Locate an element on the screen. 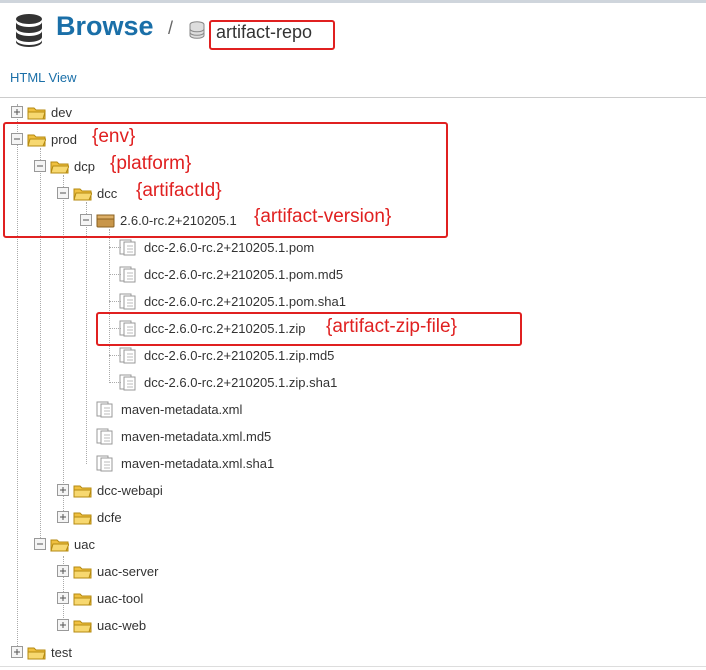 Image resolution: width=706 pixels, height=670 pixels. tree-node-file: dcc-2.6.0-rc.2+210205.1.zip.md5 is located at coordinates (218, 355).